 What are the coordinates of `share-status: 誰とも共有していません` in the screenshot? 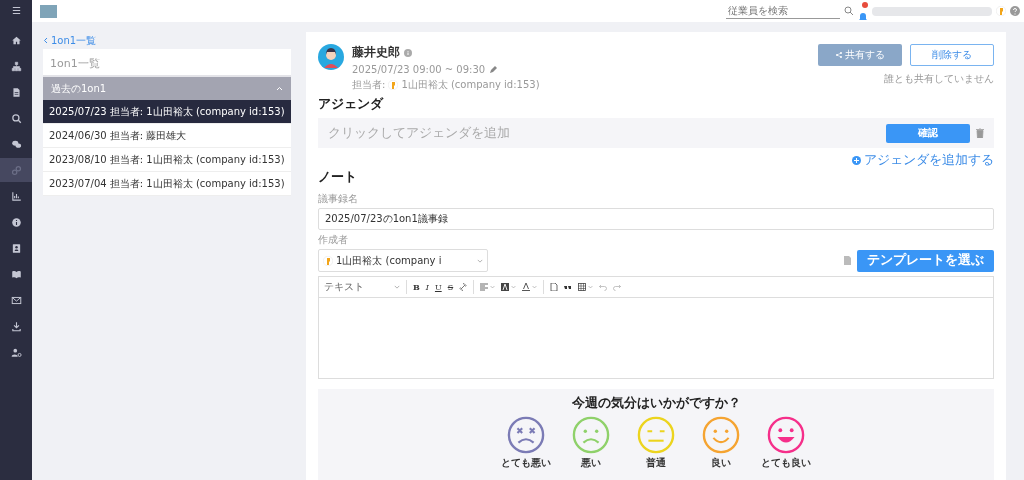 It's located at (939, 79).